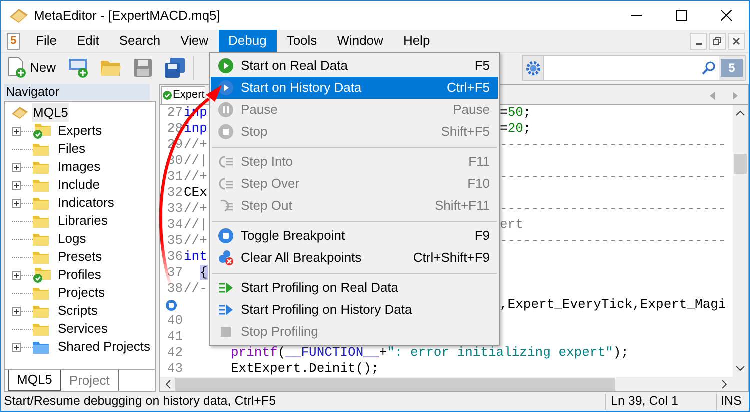  Describe the element at coordinates (83, 329) in the screenshot. I see `tree-item: Services` at that location.